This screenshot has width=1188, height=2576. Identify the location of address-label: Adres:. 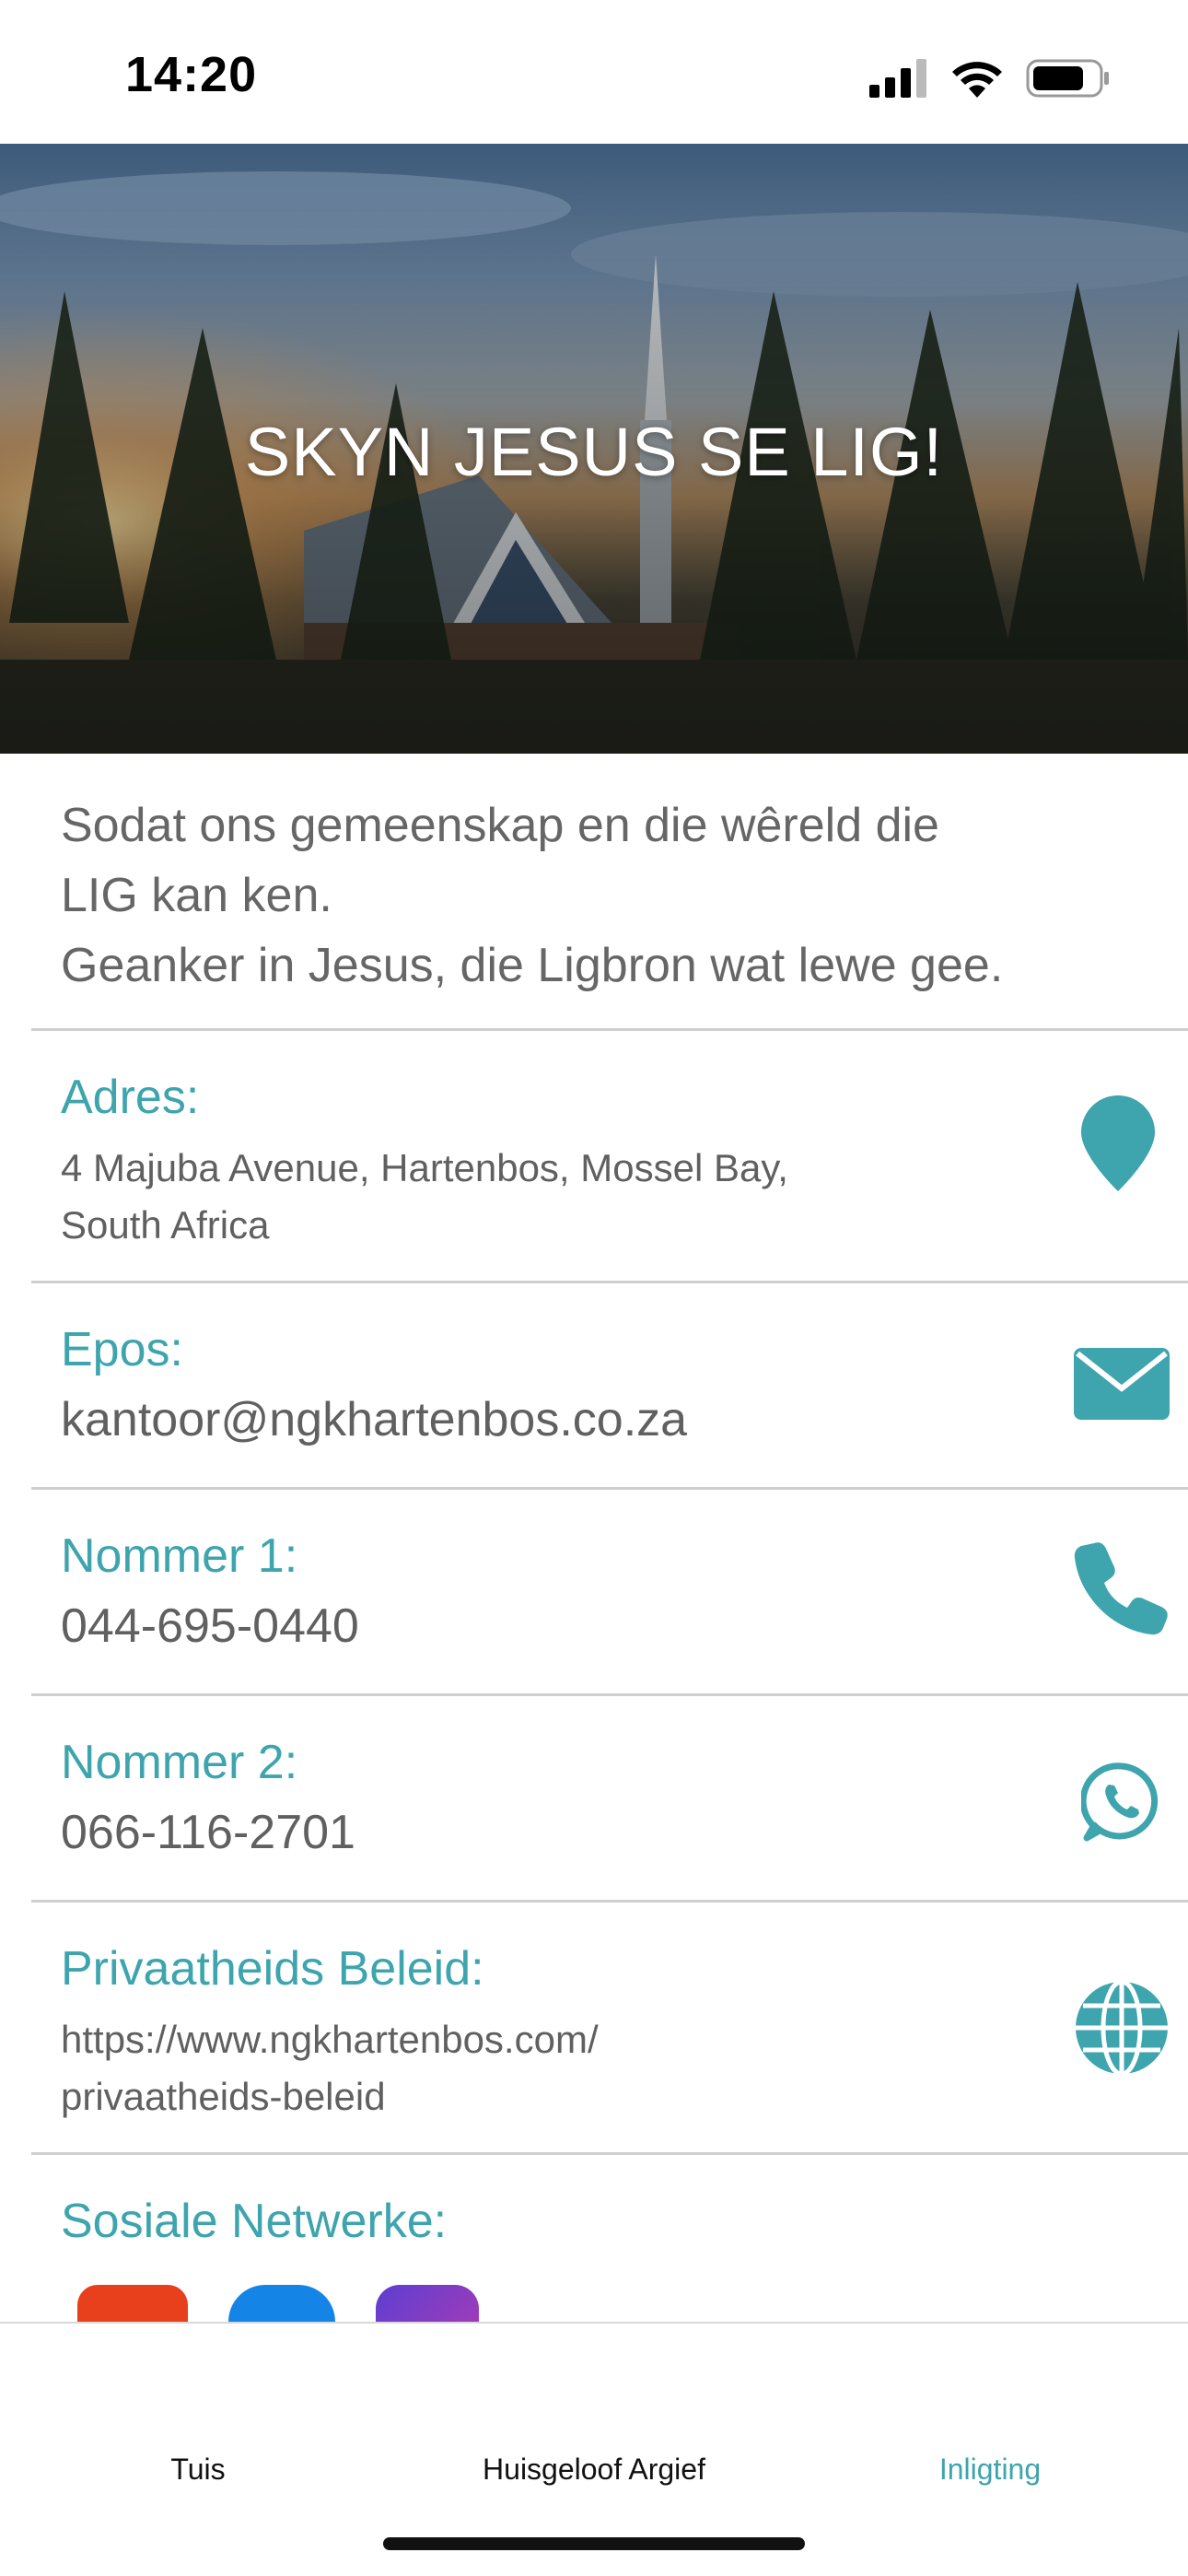
(130, 1097).